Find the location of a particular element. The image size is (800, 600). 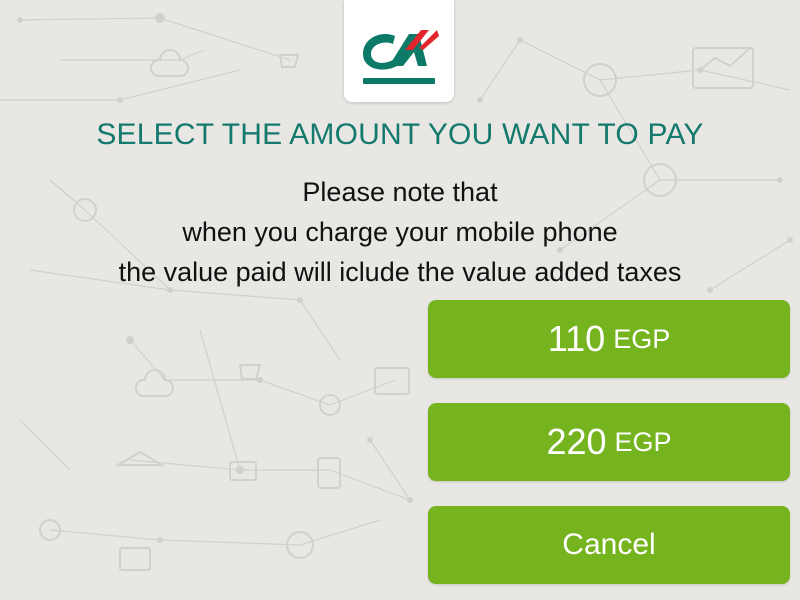

cancel-label: Cancel is located at coordinates (609, 544).